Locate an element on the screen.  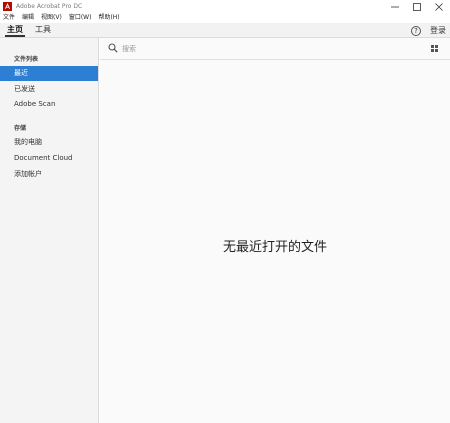
grid-view-icon is located at coordinates (434, 48).